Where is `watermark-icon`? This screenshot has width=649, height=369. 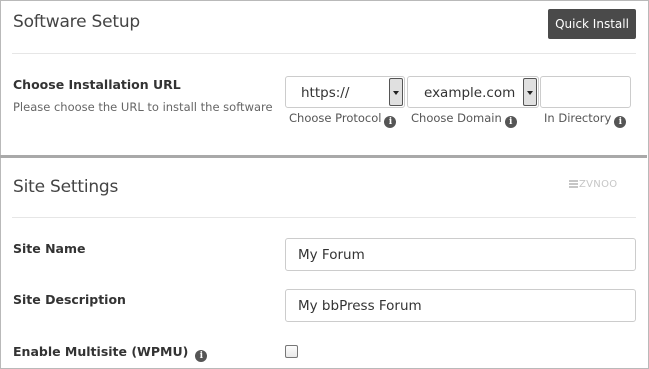 watermark-icon is located at coordinates (573, 184).